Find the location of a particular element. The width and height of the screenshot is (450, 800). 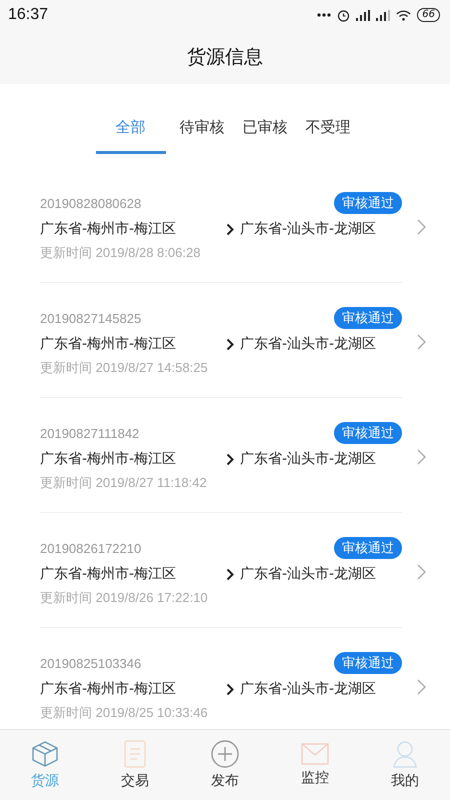

order-number: 20190827145825 is located at coordinates (91, 318).